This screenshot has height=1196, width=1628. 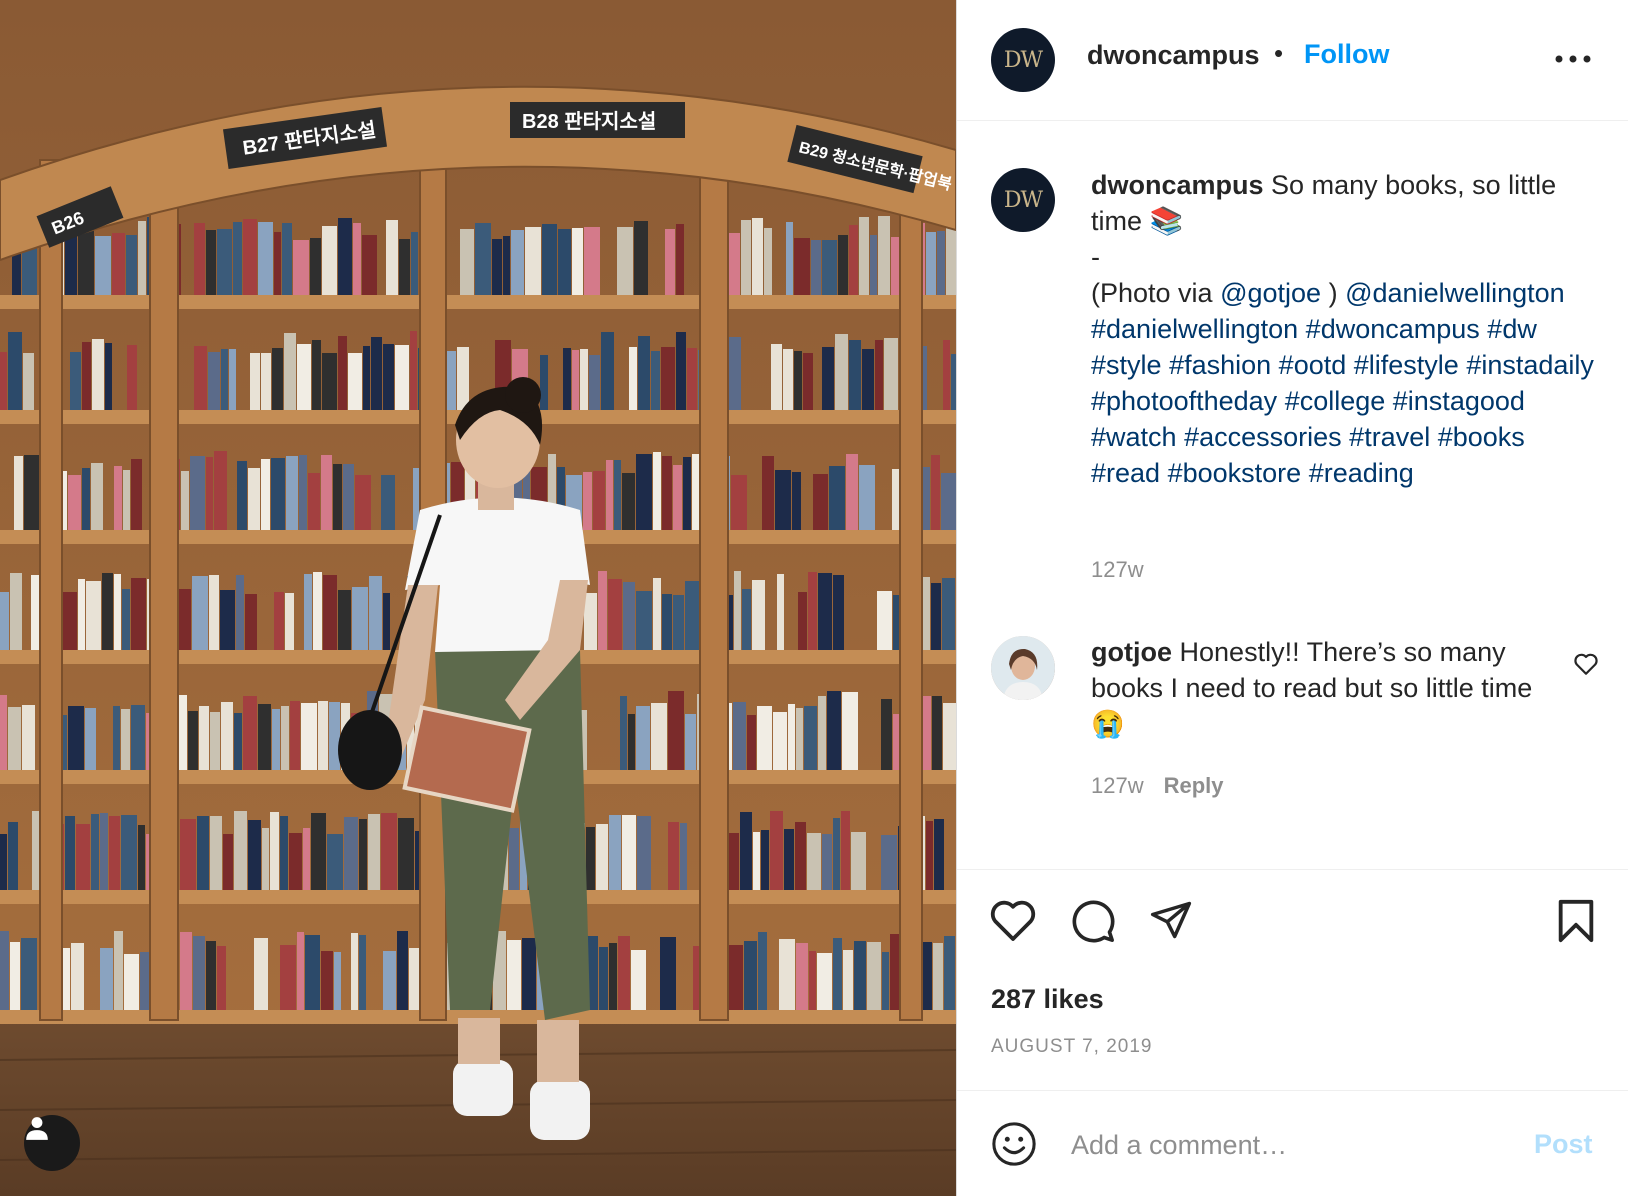 What do you see at coordinates (1171, 920) in the screenshot?
I see `share-paper-plane-icon` at bounding box center [1171, 920].